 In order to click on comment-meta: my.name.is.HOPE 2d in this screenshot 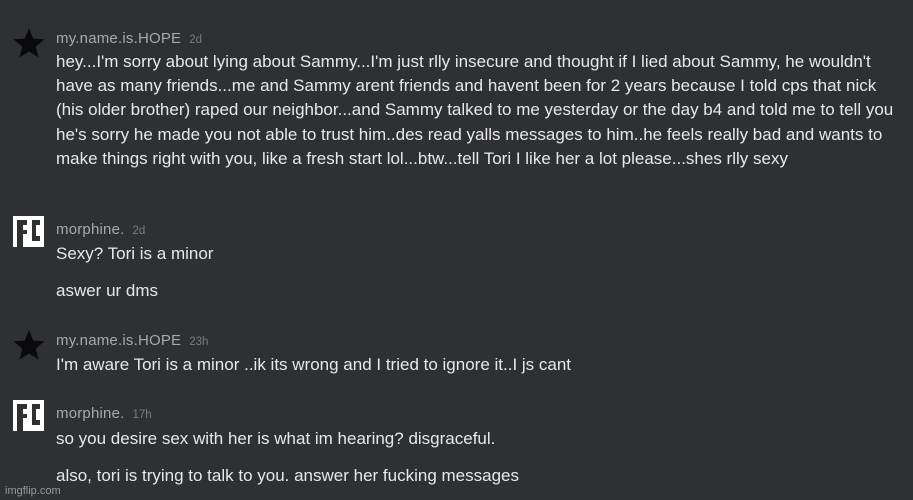, I will do `click(129, 39)`.